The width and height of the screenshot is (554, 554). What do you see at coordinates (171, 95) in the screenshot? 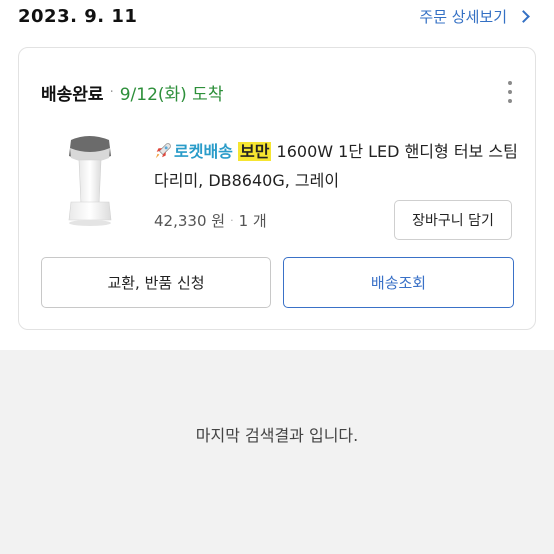
I see `arrival-date: 9/12(화) 도착` at bounding box center [171, 95].